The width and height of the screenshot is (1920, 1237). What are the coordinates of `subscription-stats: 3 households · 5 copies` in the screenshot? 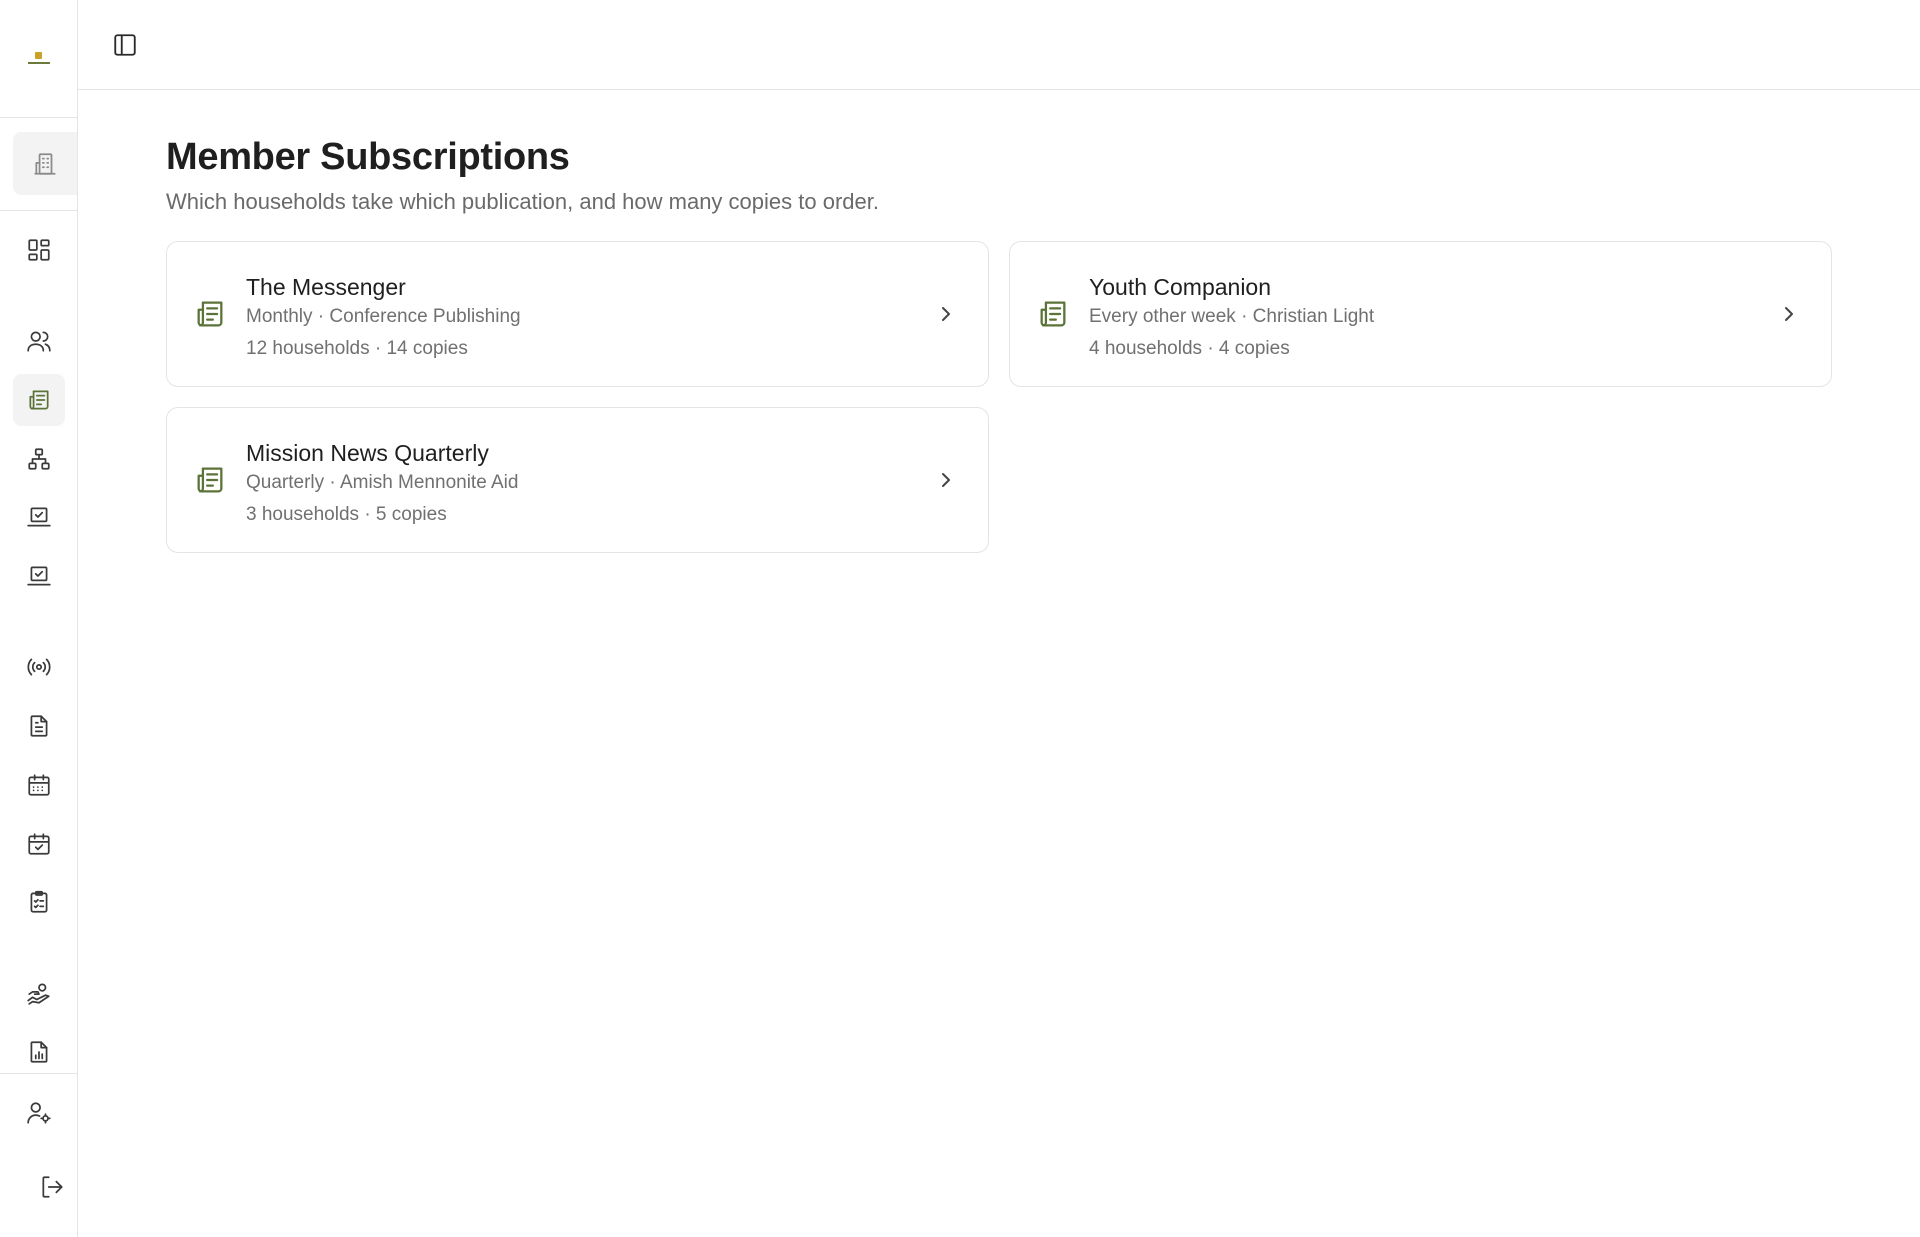 It's located at (346, 514).